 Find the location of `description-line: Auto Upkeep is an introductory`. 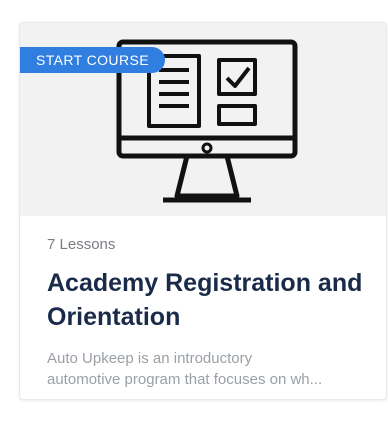

description-line: Auto Upkeep is an introductory is located at coordinates (150, 358).